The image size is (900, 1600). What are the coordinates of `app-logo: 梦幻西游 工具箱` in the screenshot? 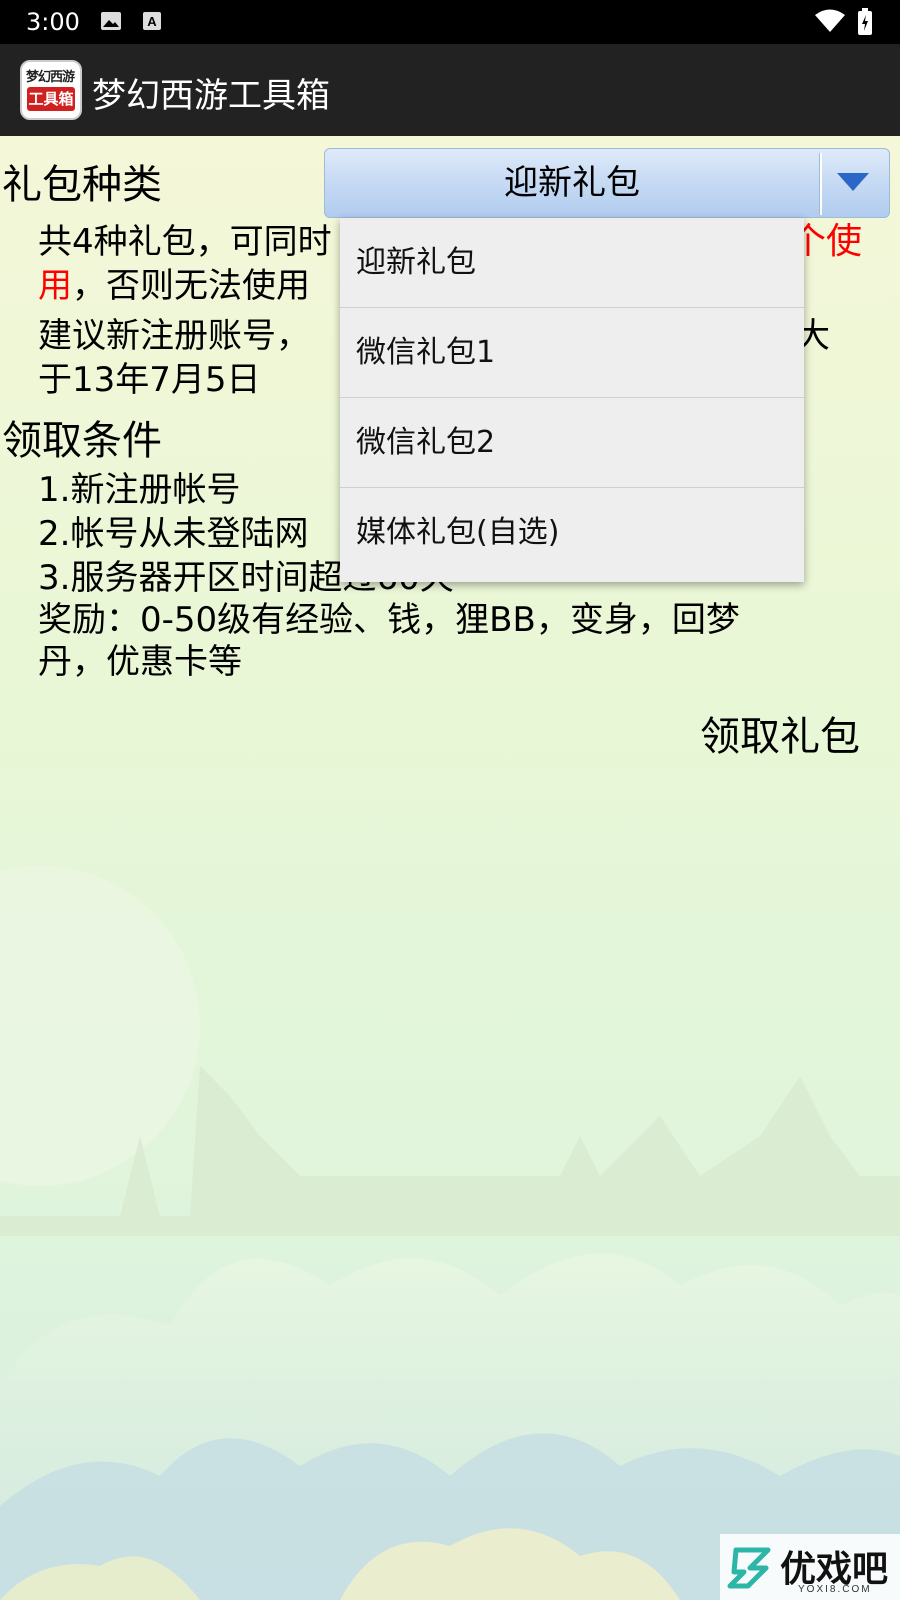 It's located at (51, 90).